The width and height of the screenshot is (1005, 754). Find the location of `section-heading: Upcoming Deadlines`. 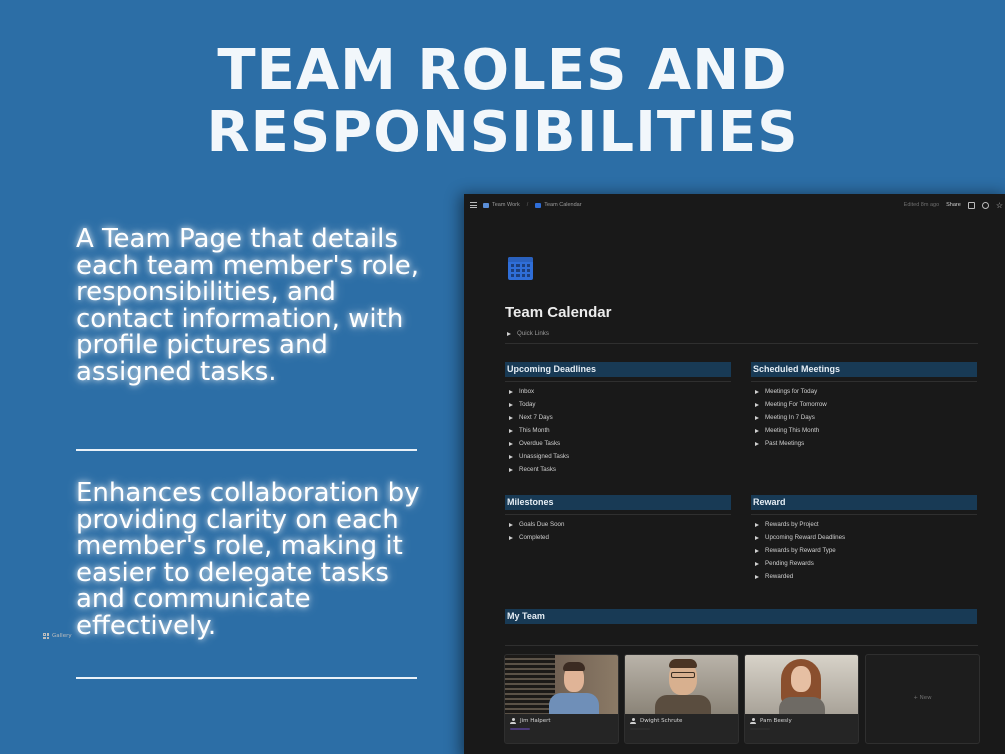

section-heading: Upcoming Deadlines is located at coordinates (618, 369).